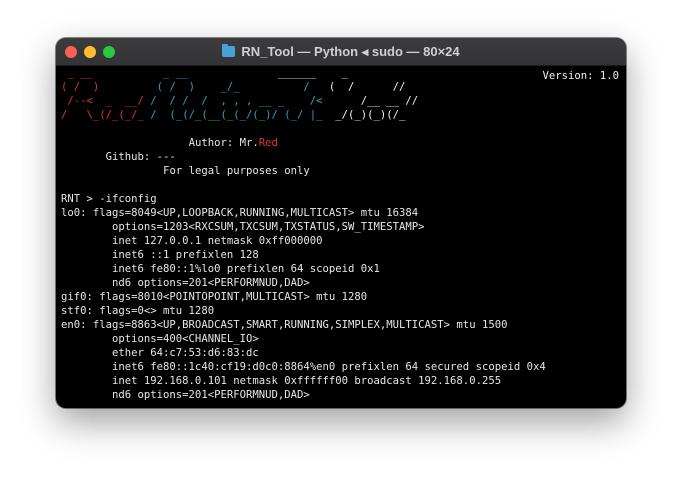 Image resolution: width=682 pixels, height=483 pixels. I want to click on output-line: inet 127.0.0.1 netmask 0xff000000, so click(192, 241).